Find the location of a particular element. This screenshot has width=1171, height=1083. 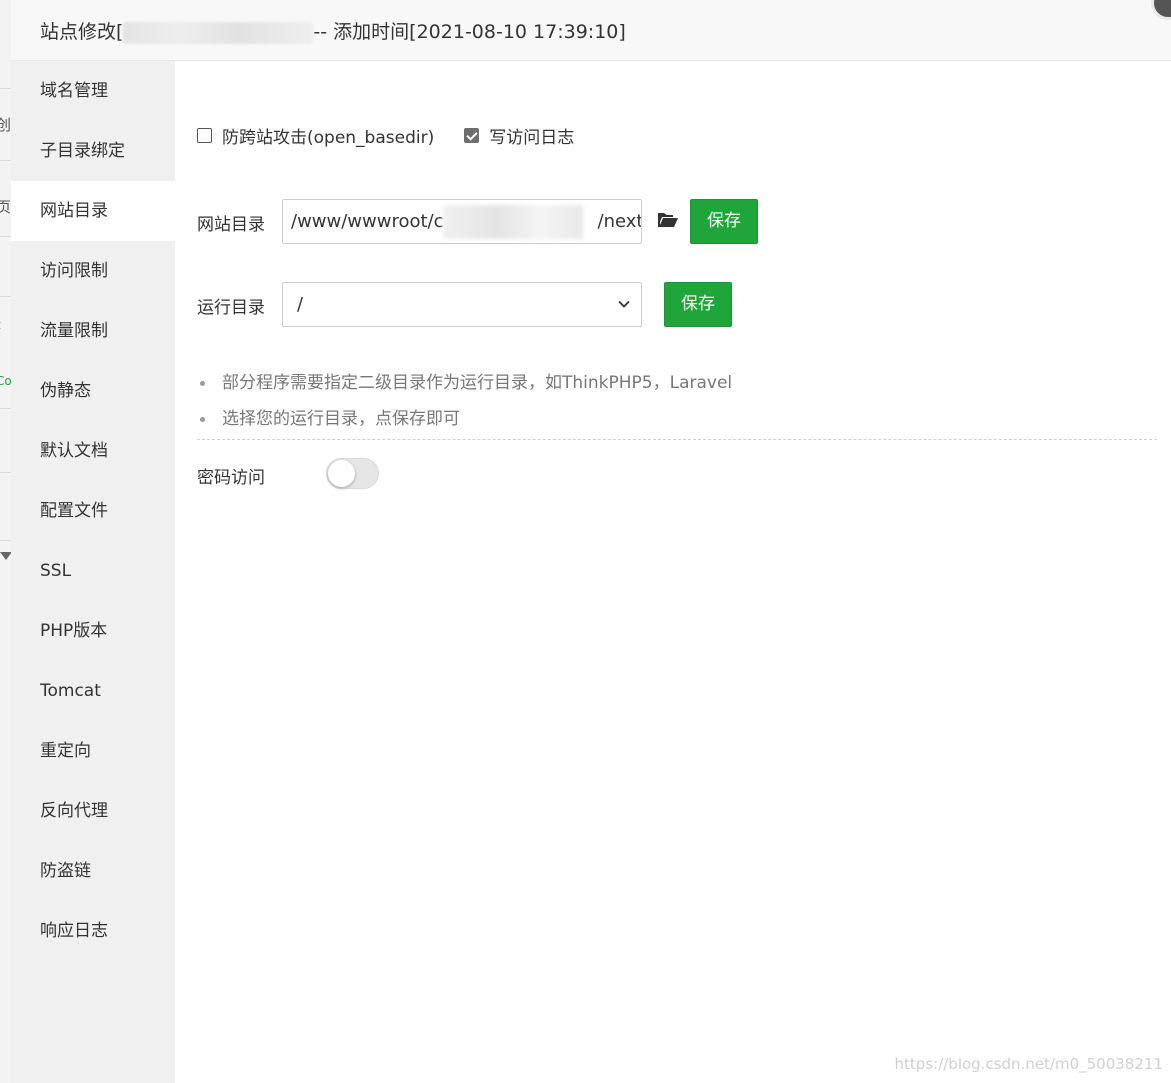

run-dir-selected: / is located at coordinates (300, 304).